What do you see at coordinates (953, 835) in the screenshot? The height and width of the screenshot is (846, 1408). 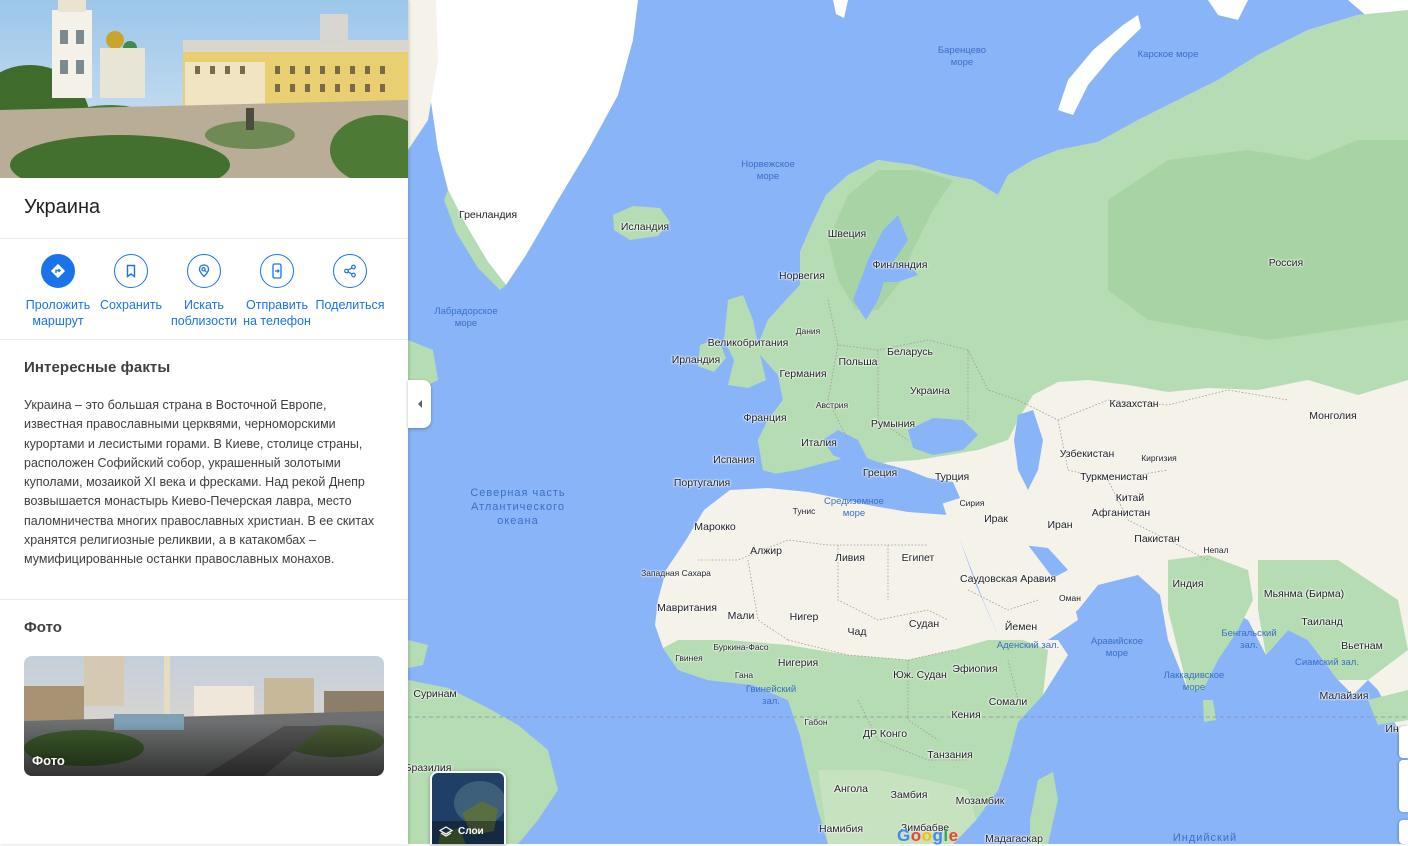 I see `google-logo-letter: e` at bounding box center [953, 835].